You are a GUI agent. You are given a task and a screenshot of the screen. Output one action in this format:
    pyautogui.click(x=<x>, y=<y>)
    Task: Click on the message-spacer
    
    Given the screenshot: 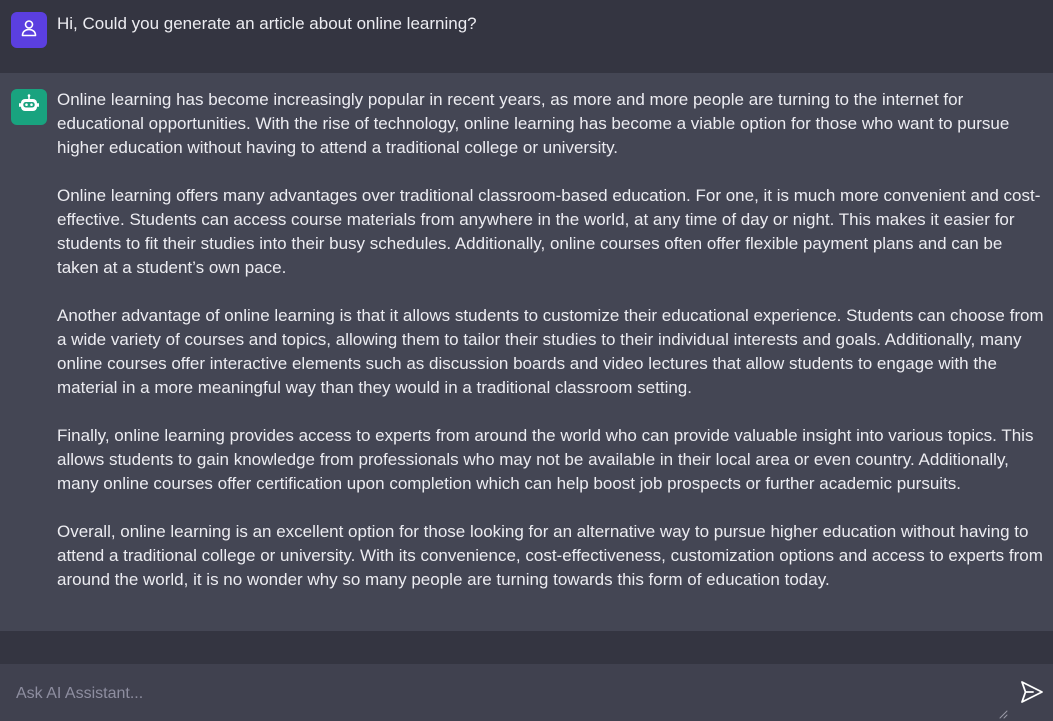 What is the action you would take?
    pyautogui.click(x=526, y=647)
    